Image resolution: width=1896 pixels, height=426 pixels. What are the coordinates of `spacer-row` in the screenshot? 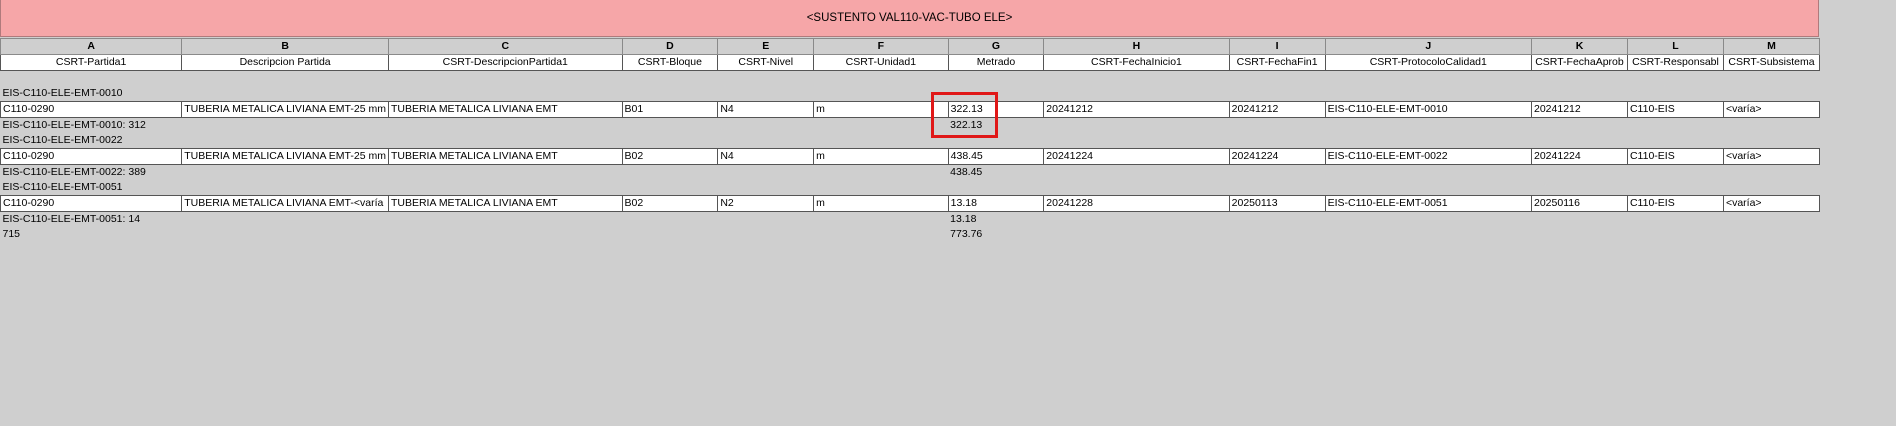 It's located at (910, 79).